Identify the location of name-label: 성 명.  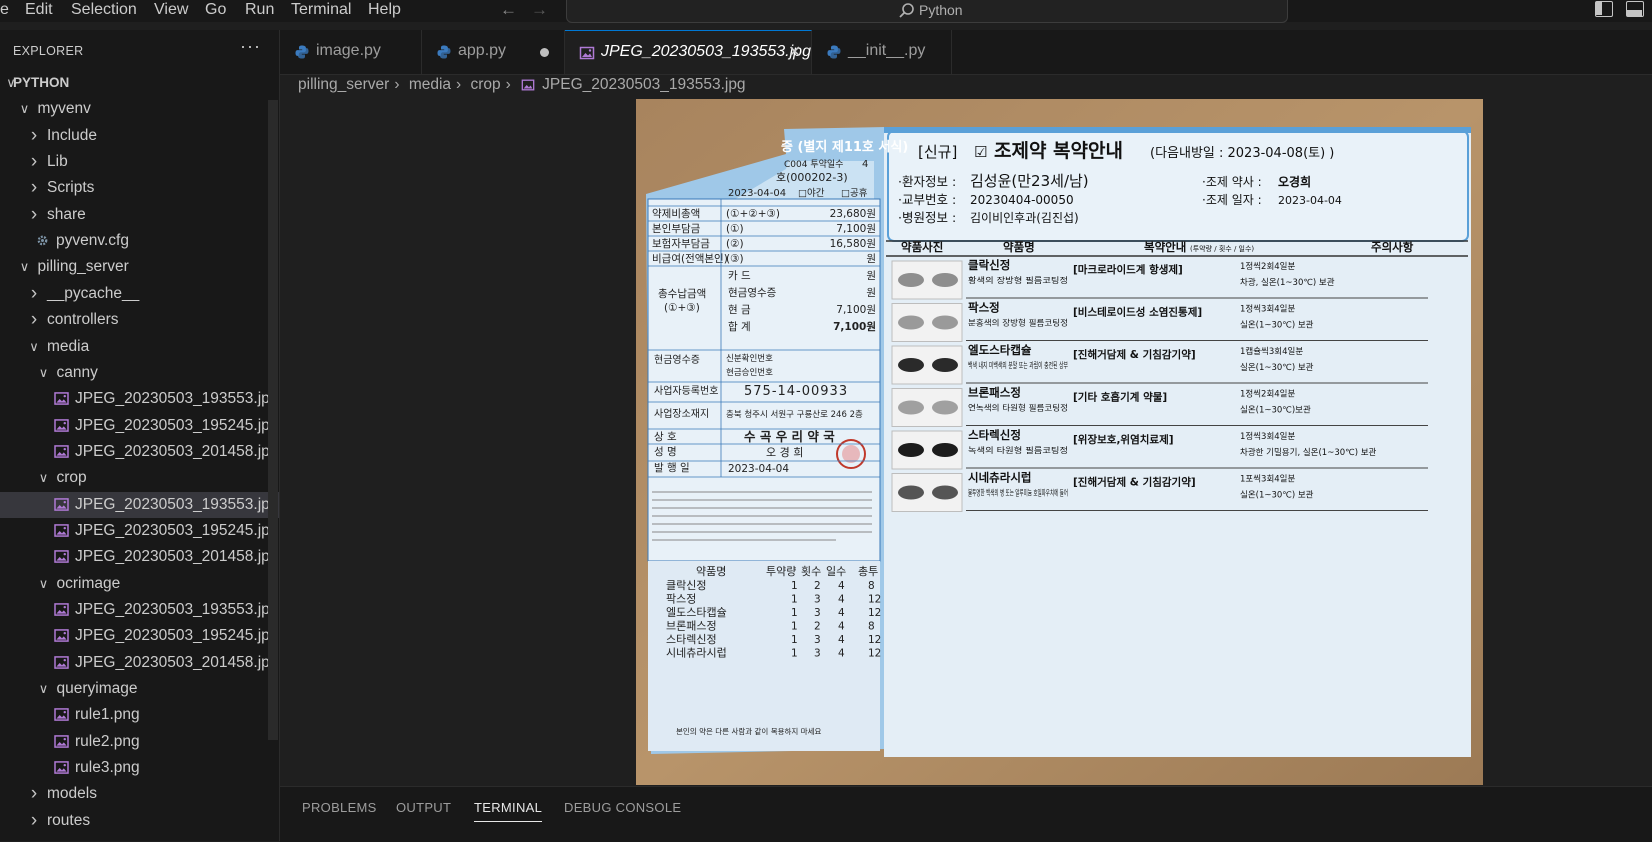
(665, 452).